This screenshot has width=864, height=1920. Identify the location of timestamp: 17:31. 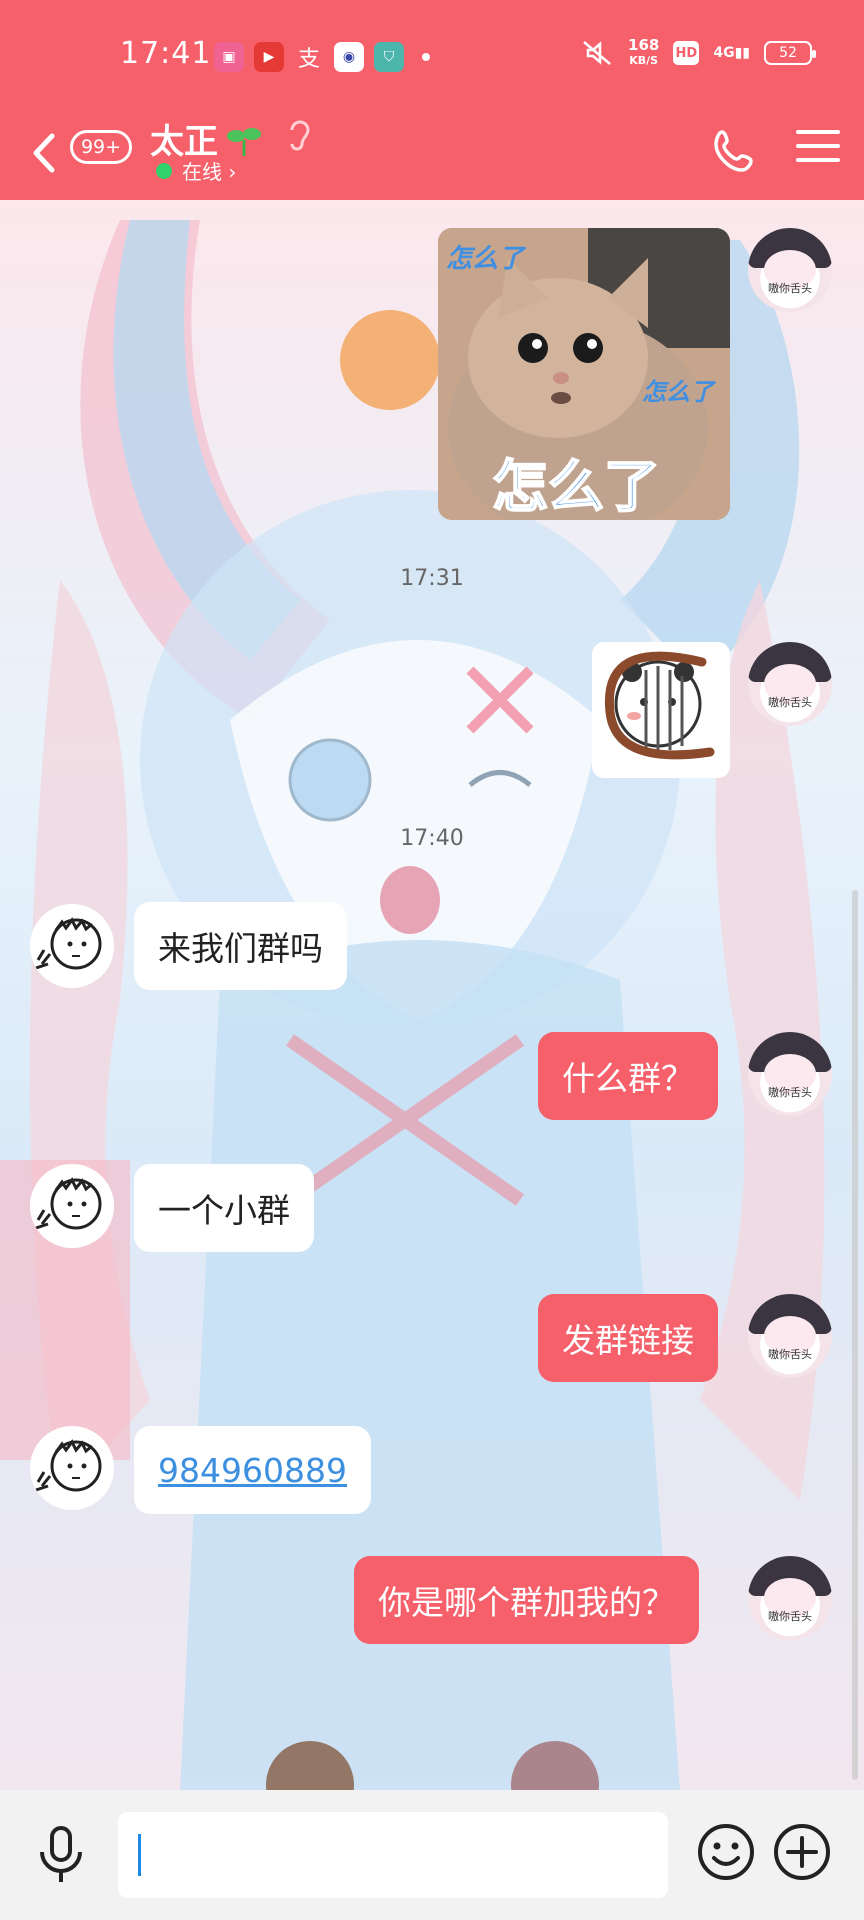
(432, 578).